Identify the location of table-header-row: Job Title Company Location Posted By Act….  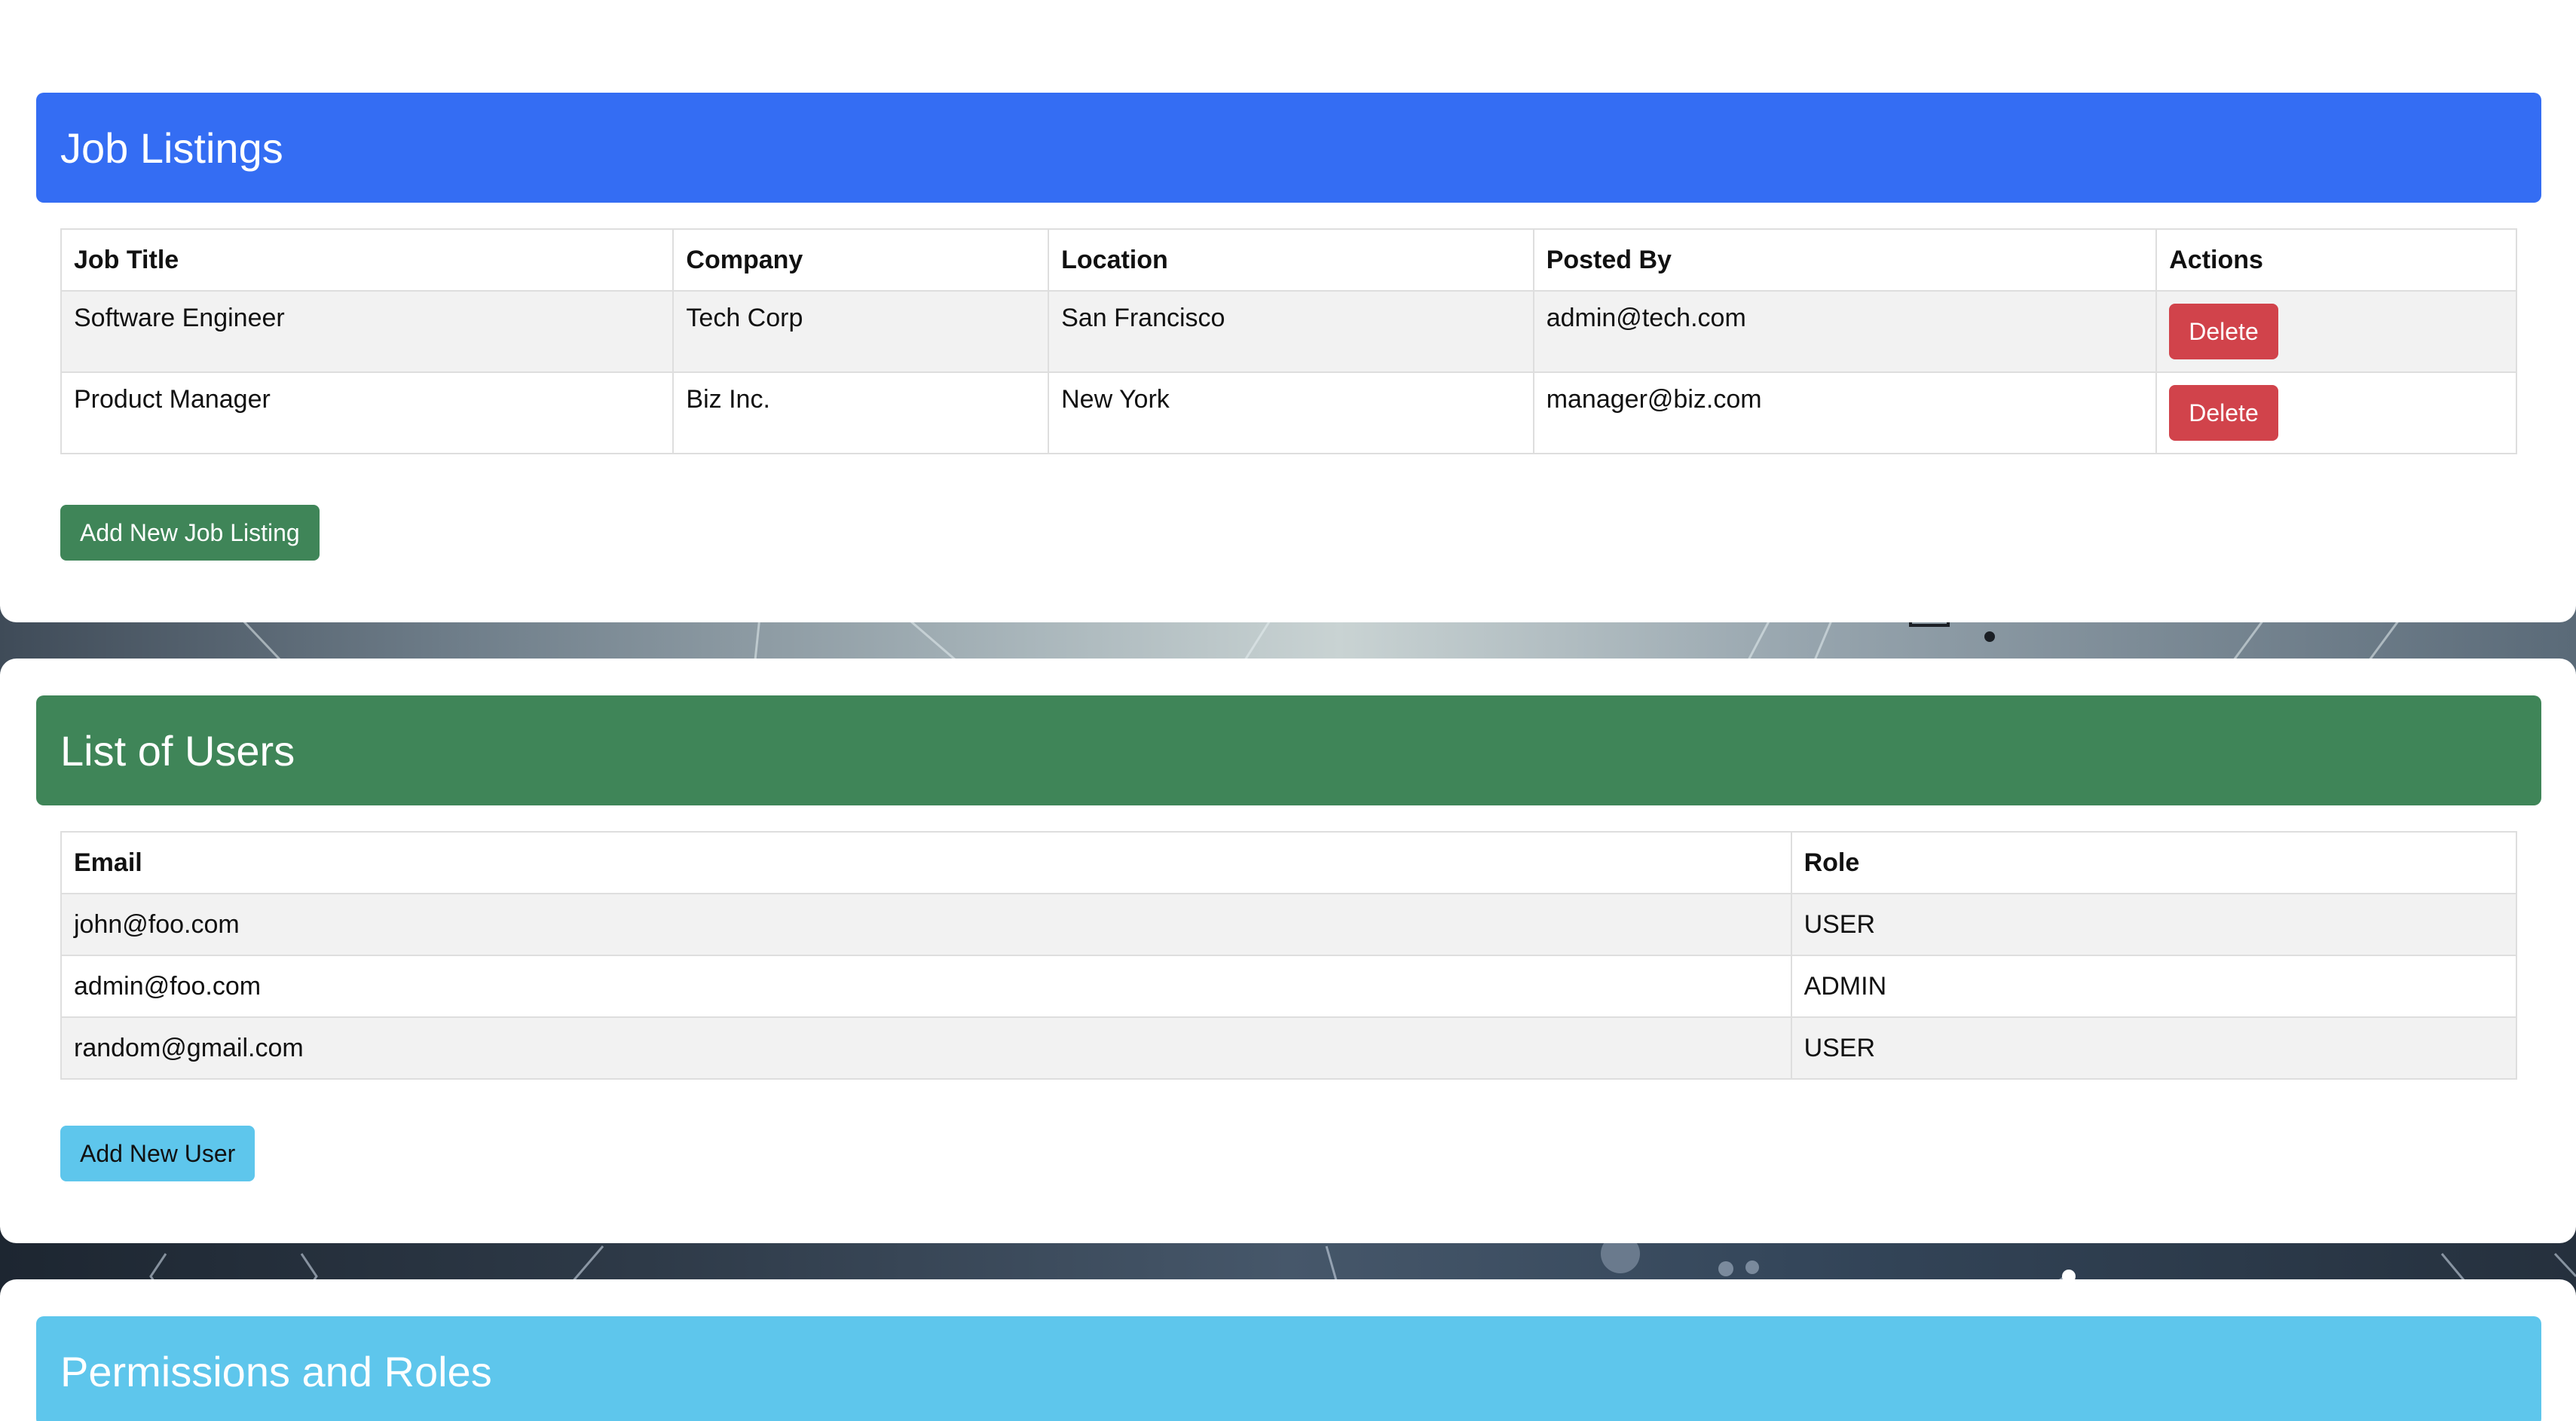
(1288, 260).